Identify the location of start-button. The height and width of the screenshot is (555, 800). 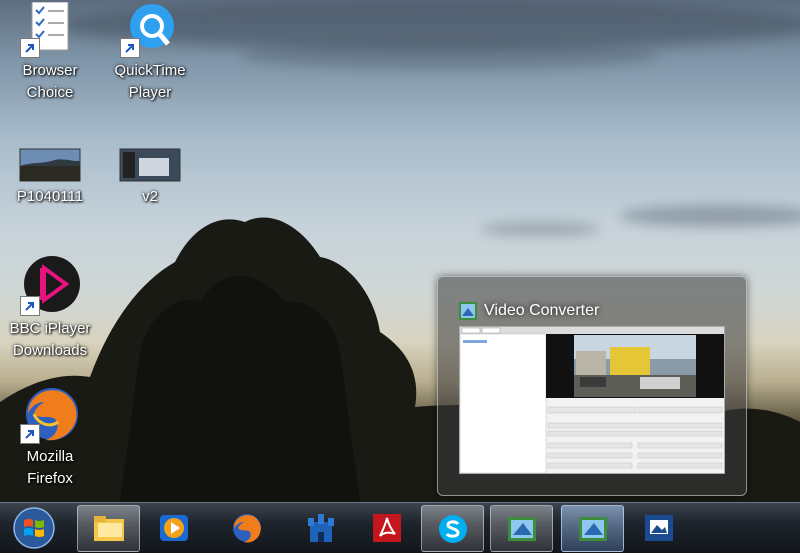
(34, 528).